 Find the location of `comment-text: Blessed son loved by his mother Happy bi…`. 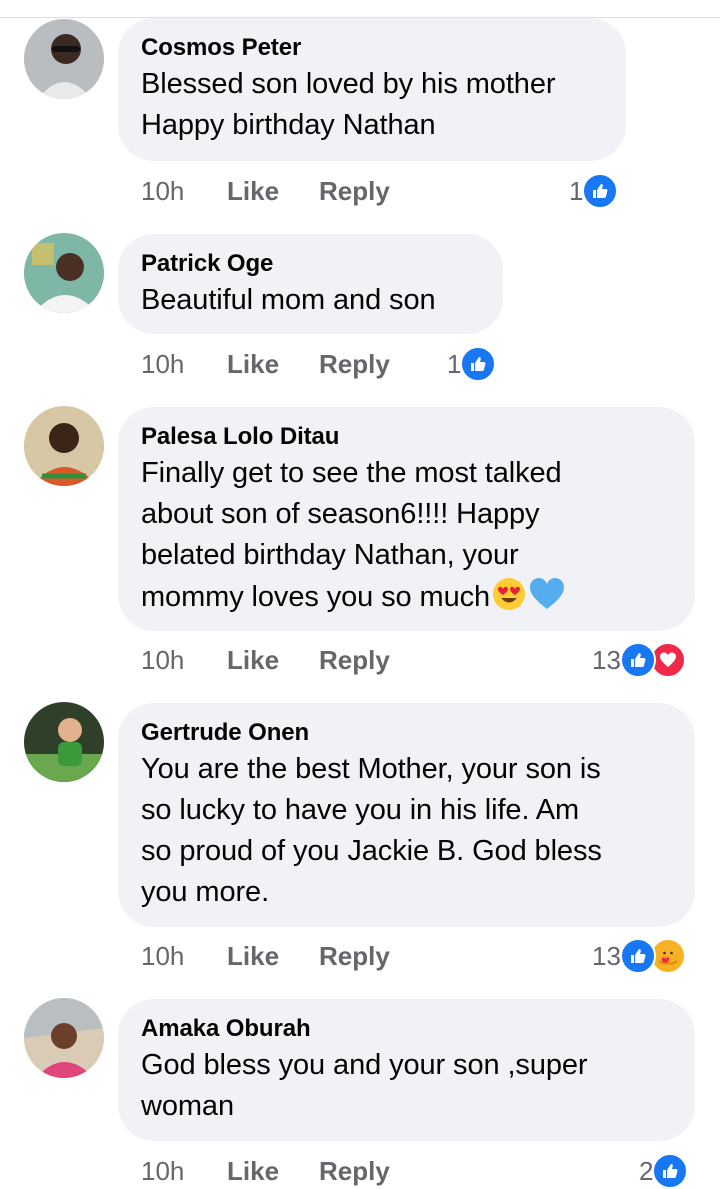

comment-text: Blessed son loved by his mother Happy bi… is located at coordinates (371, 105).